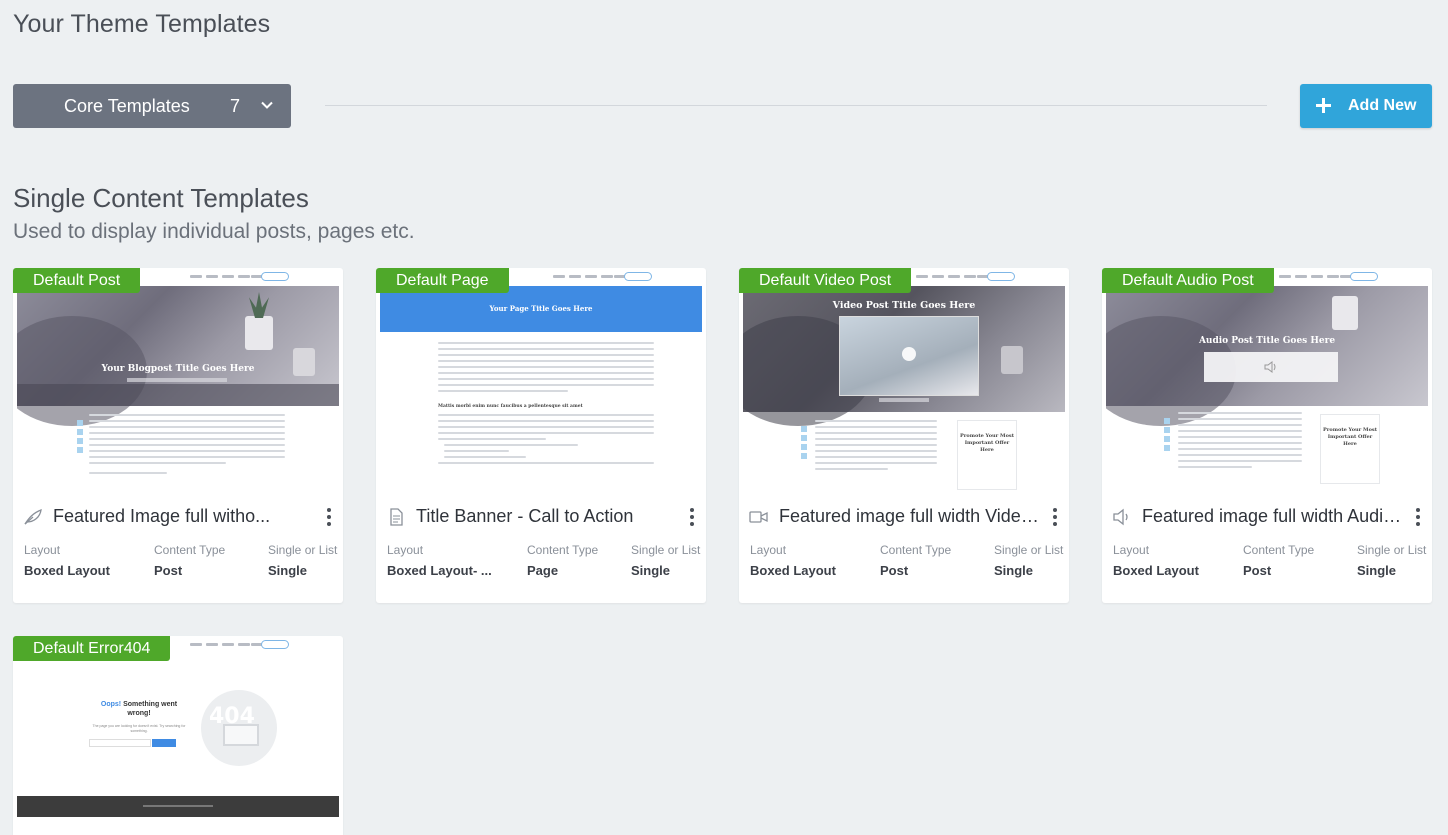 Image resolution: width=1448 pixels, height=835 pixels. What do you see at coordinates (92, 648) in the screenshot?
I see `default-badge: Default Error404` at bounding box center [92, 648].